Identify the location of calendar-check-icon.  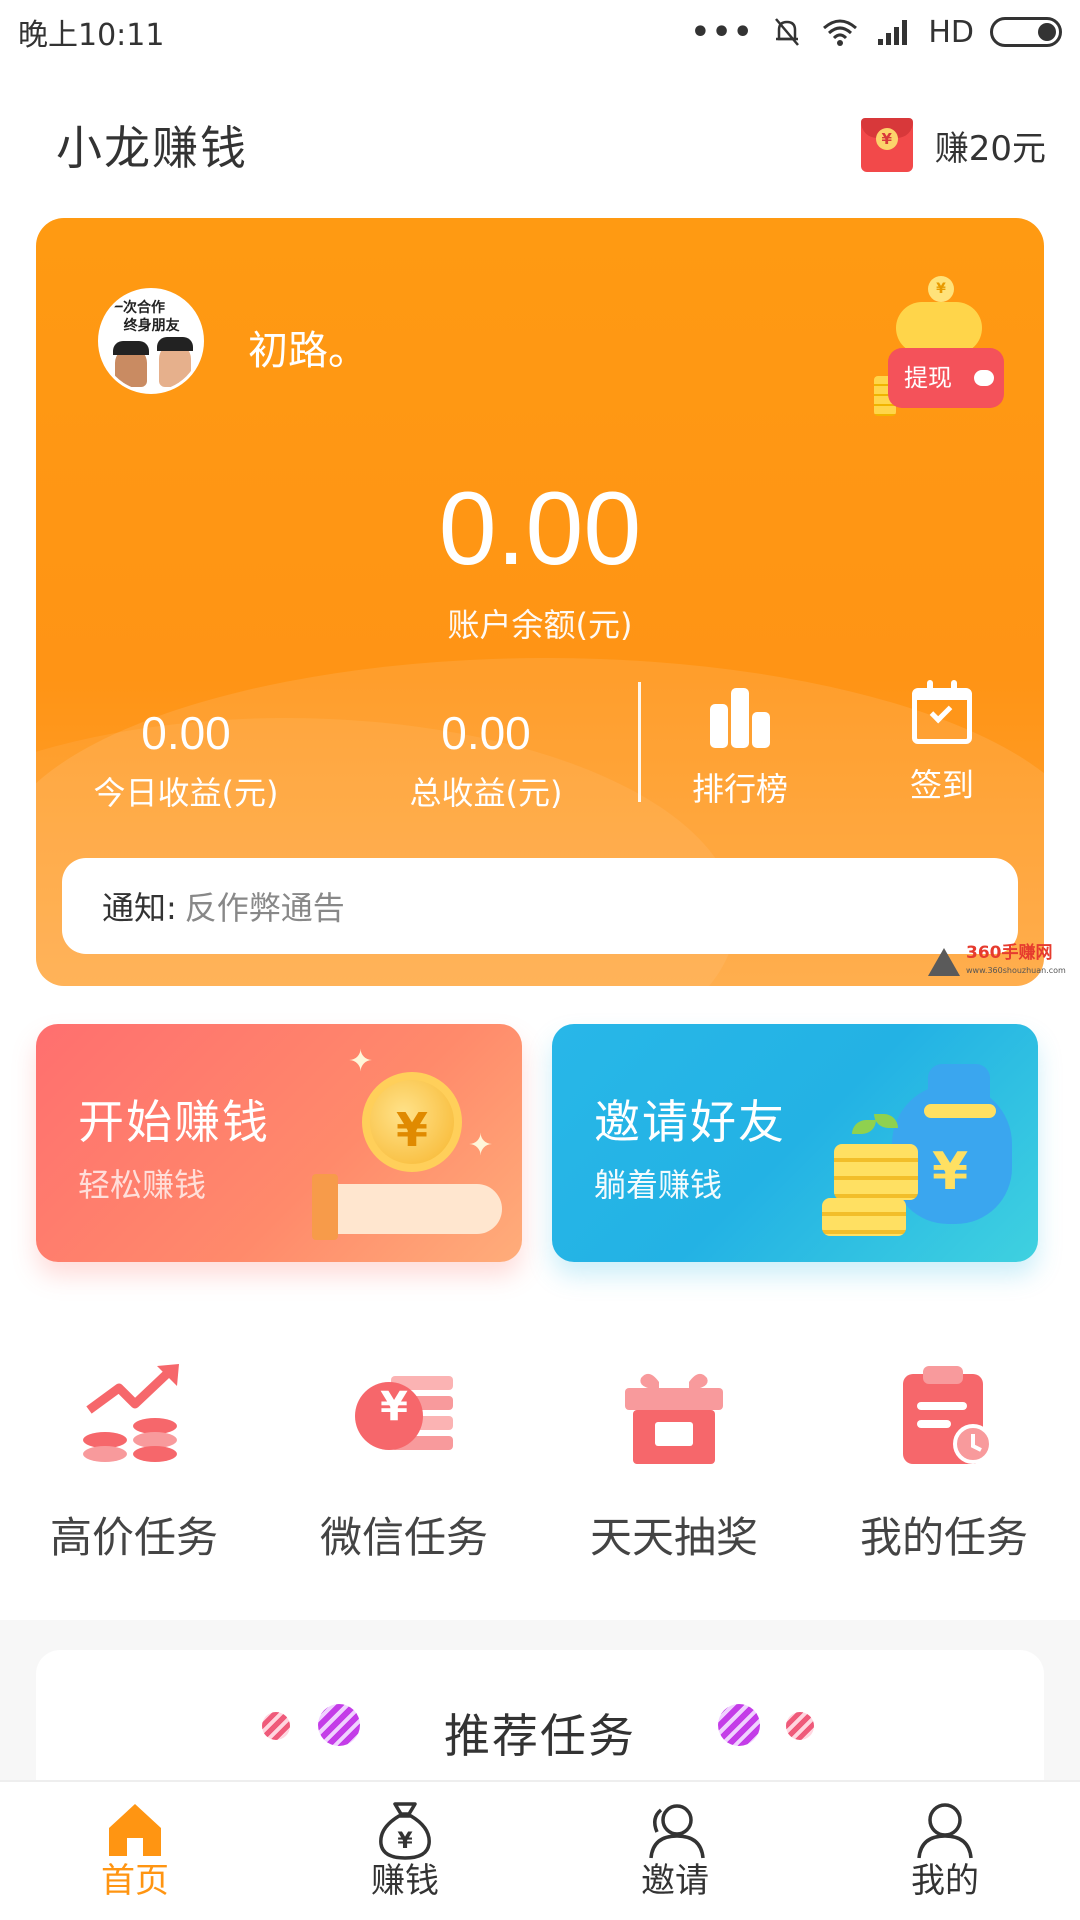
(942, 712).